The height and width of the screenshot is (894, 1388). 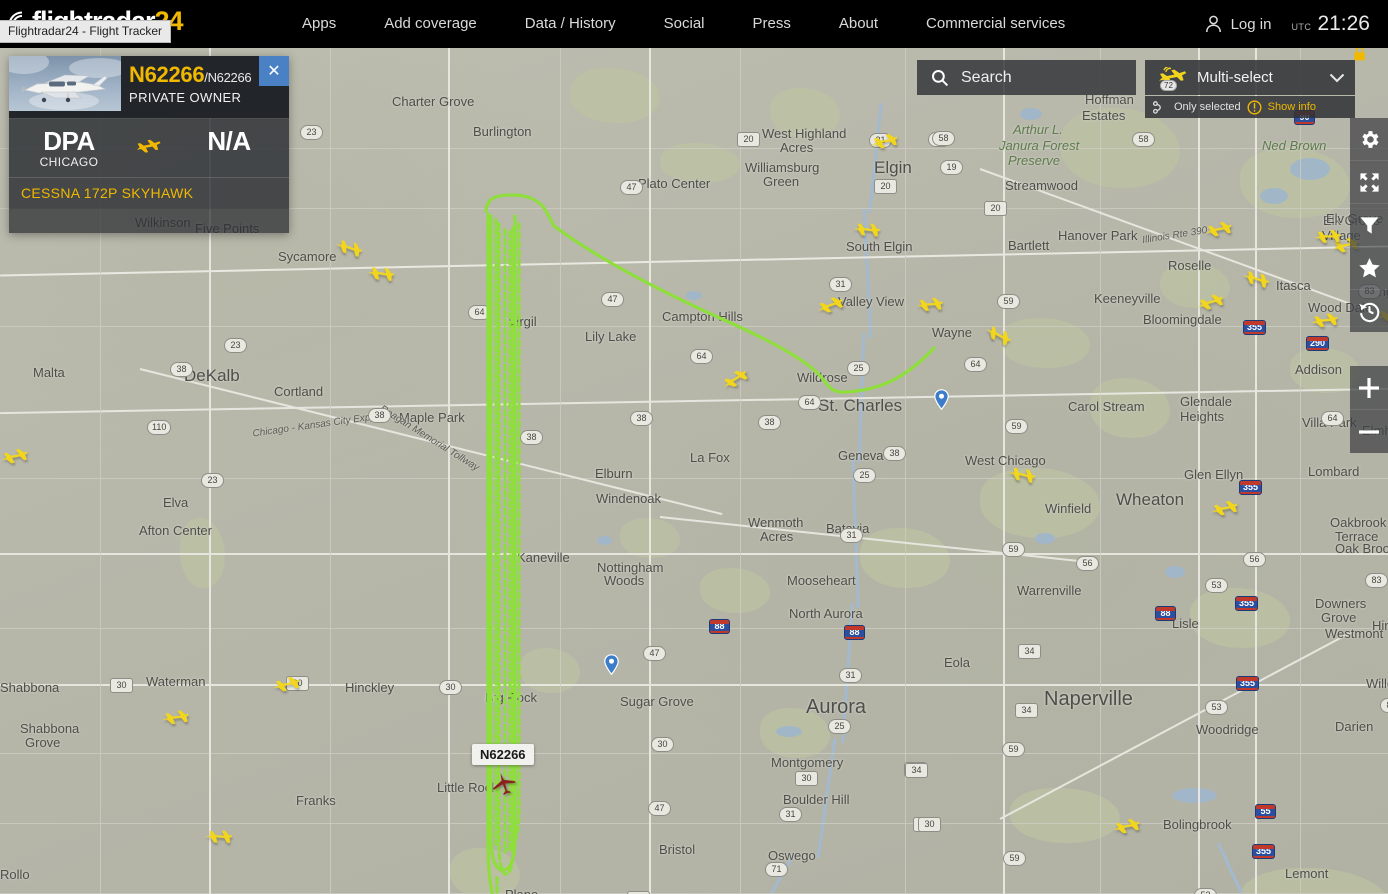 What do you see at coordinates (858, 24) in the screenshot?
I see `menu-item-about: About` at bounding box center [858, 24].